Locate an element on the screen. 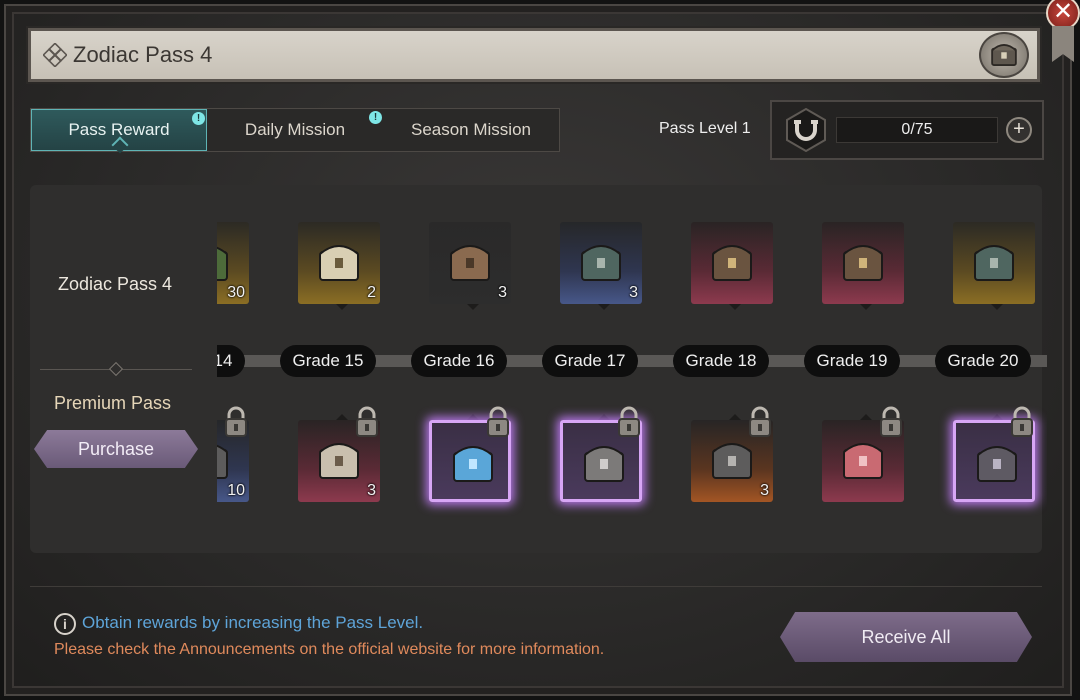  tab-pass-reward: Pass Reward ! is located at coordinates (119, 130).